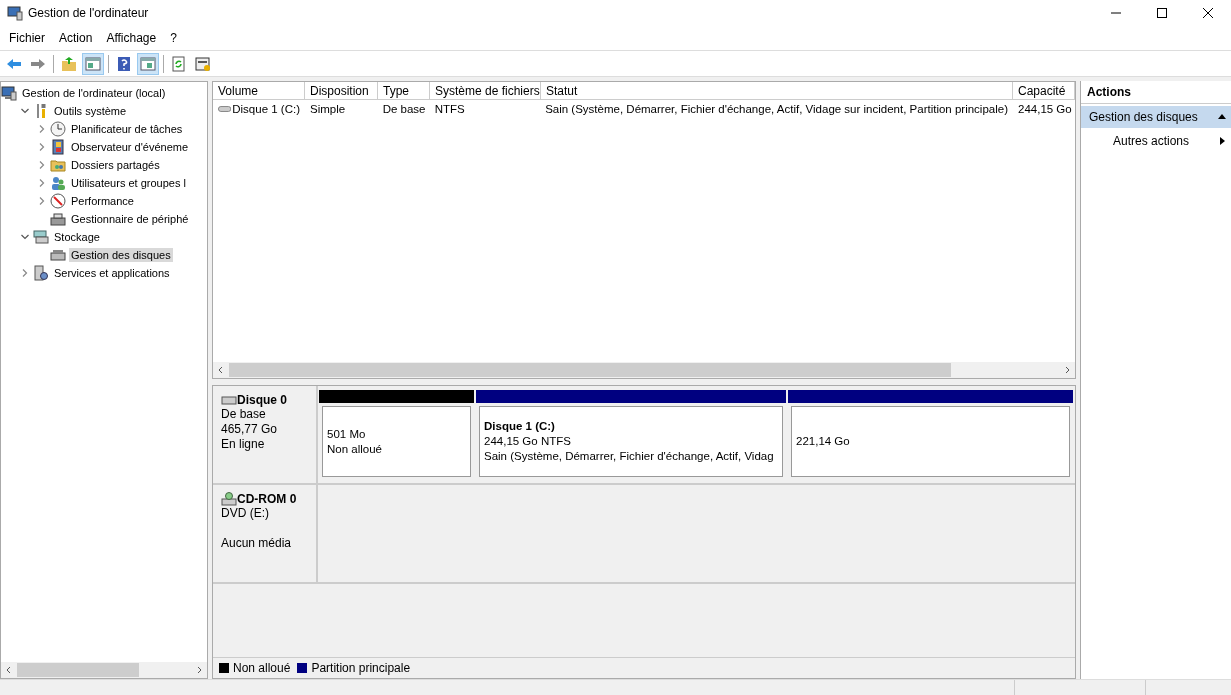 The height and width of the screenshot is (695, 1231). What do you see at coordinates (245, 513) in the screenshot?
I see `disk-type: DVD (E:)` at bounding box center [245, 513].